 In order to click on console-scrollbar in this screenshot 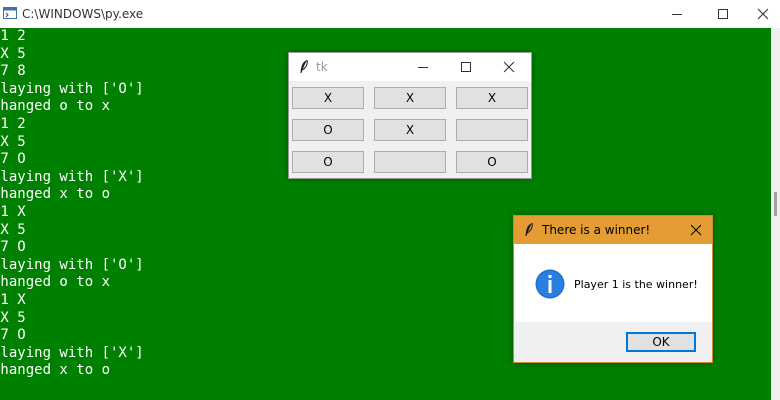, I will do `click(775, 214)`.